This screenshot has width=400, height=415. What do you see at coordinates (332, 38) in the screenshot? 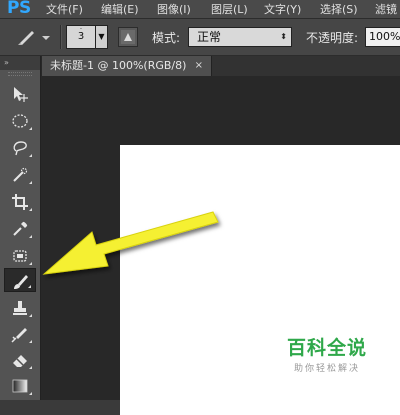
I see `opacity-label: 不透明度:` at bounding box center [332, 38].